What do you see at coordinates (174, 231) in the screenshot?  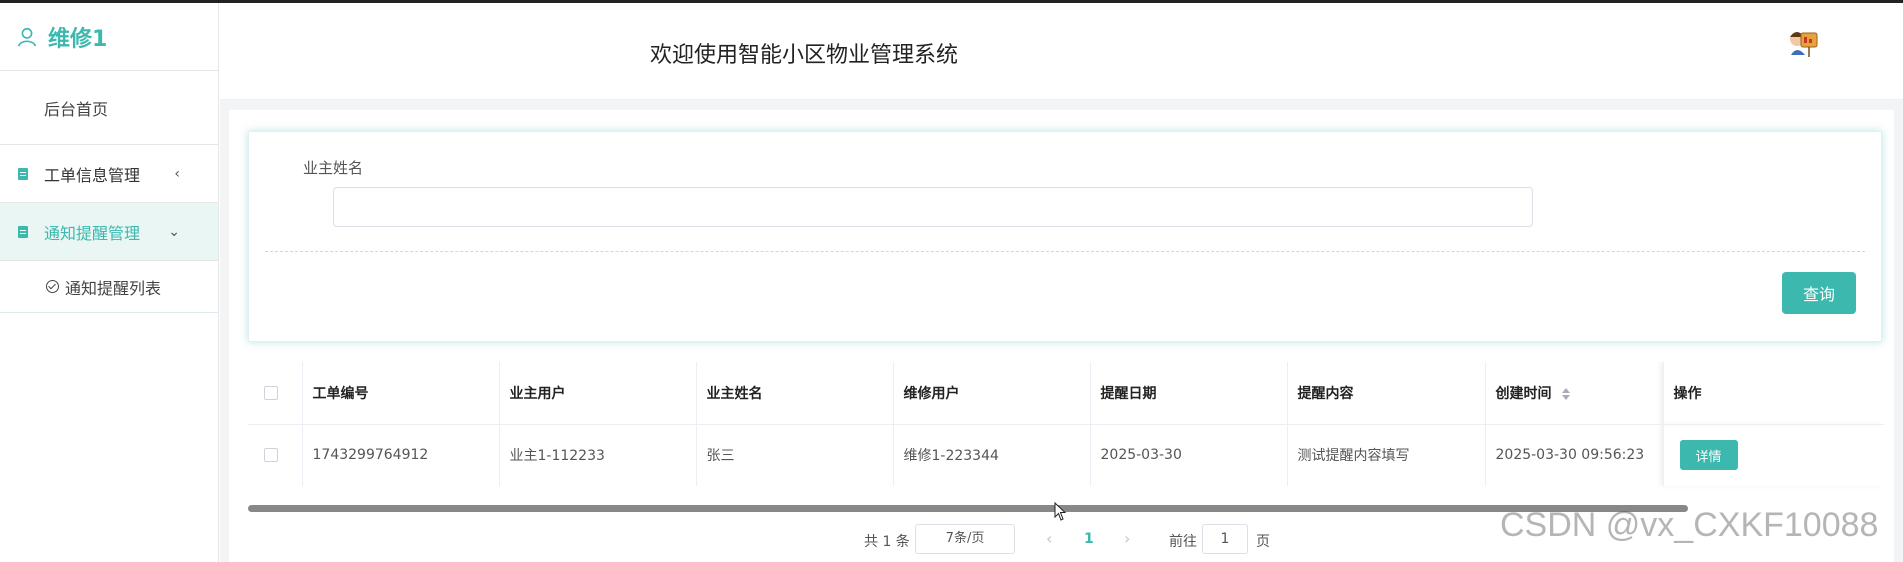 I see `chevron-down-icon: ⌄` at bounding box center [174, 231].